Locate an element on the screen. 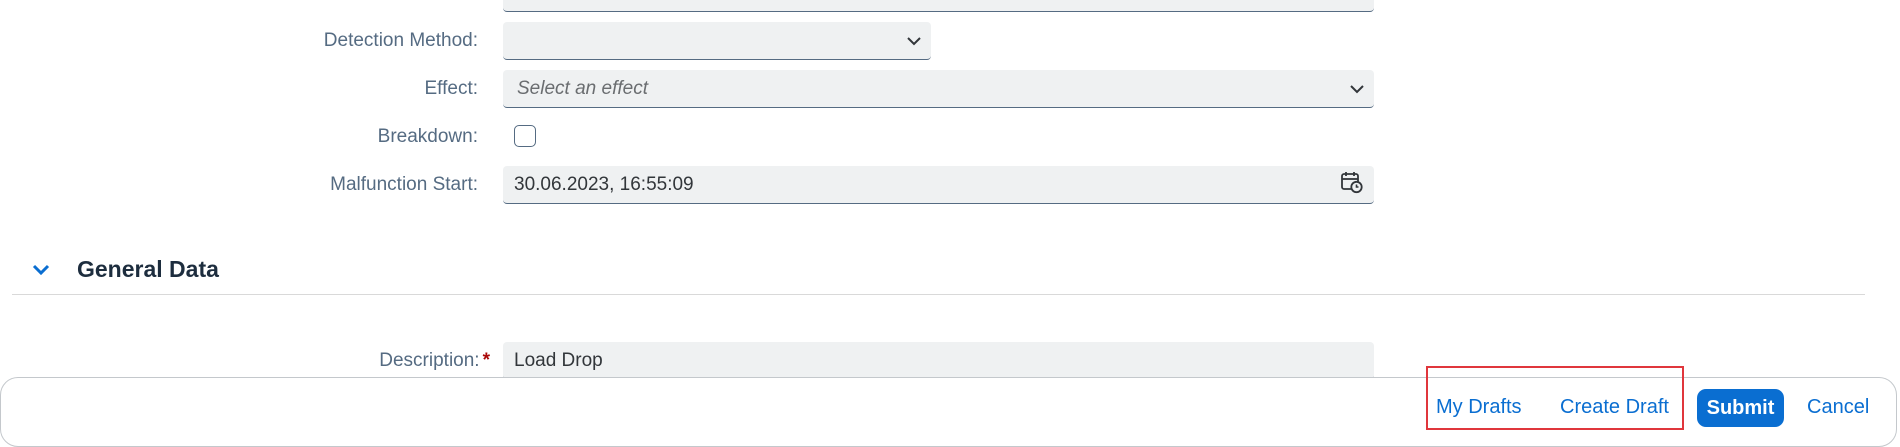 The height and width of the screenshot is (447, 1900). cancel-button: Cancel is located at coordinates (1838, 407).